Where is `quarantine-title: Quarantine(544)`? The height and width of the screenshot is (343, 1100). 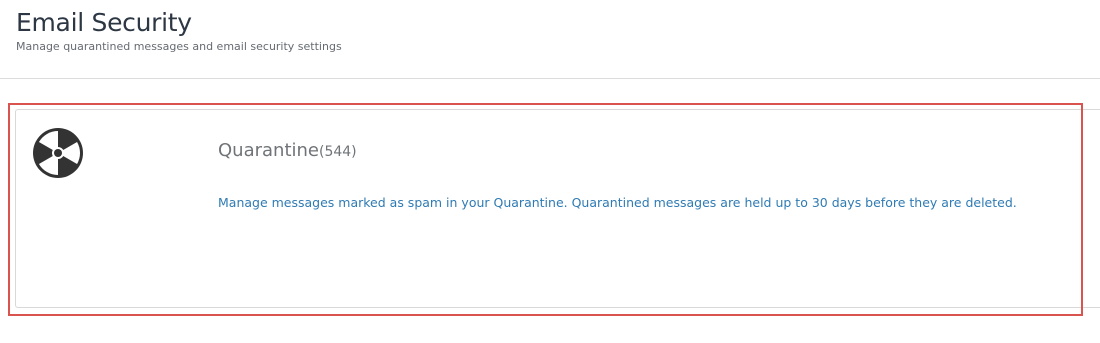 quarantine-title: Quarantine(544) is located at coordinates (287, 151).